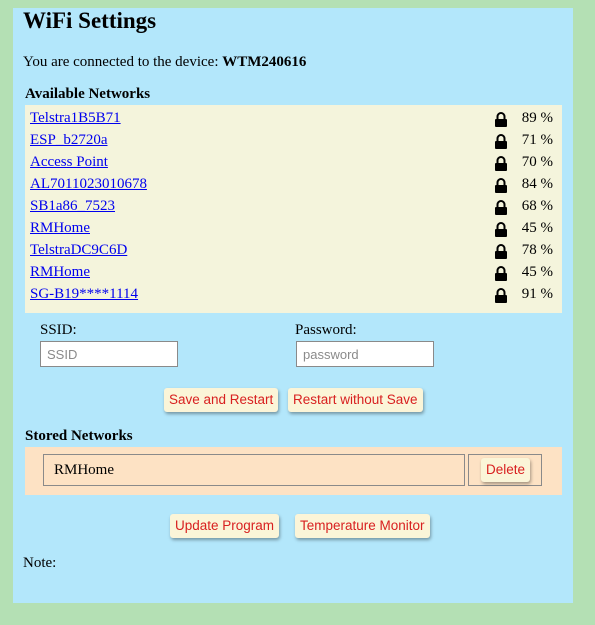  I want to click on signal-strength: 70 %, so click(537, 162).